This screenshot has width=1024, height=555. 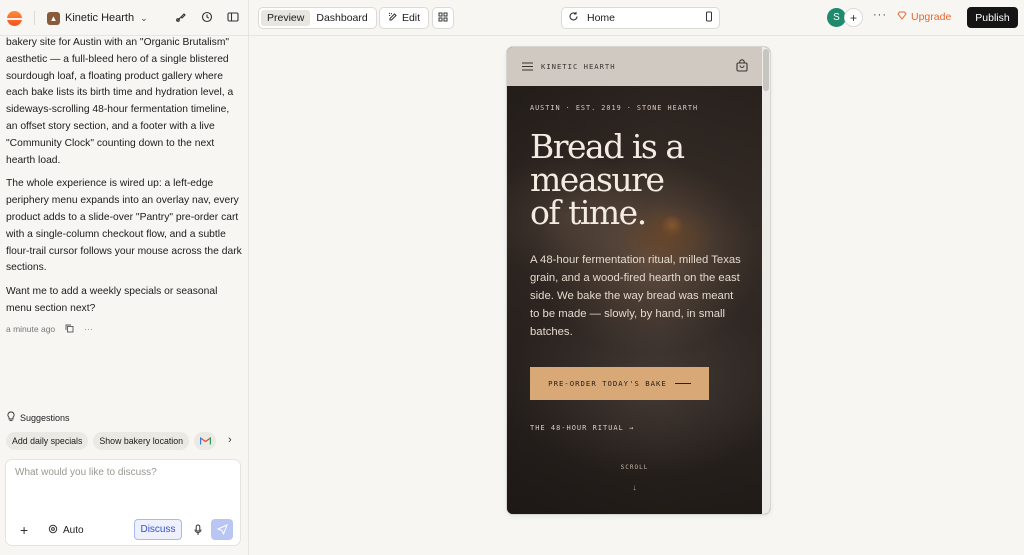 What do you see at coordinates (992, 17) in the screenshot?
I see `publish-button: Publish` at bounding box center [992, 17].